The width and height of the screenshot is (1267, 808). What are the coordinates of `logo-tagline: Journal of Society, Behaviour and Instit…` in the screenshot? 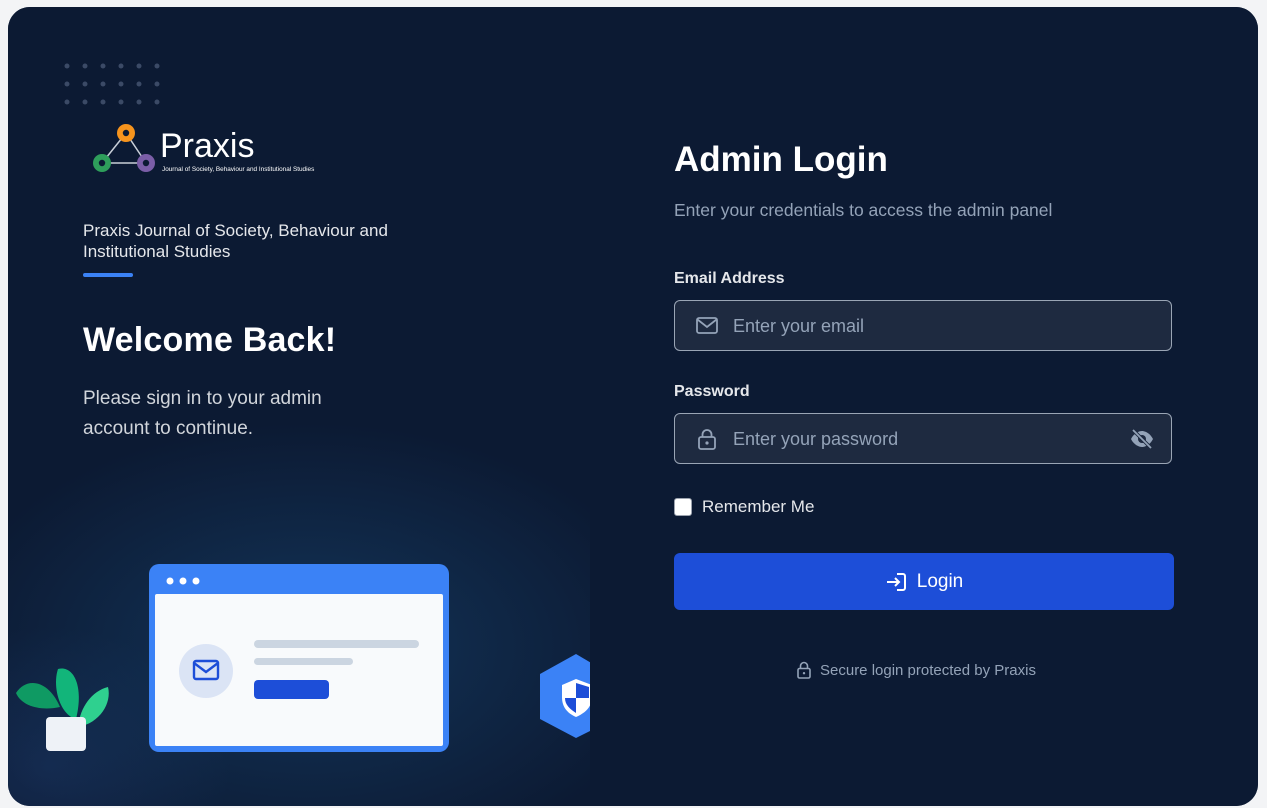 It's located at (238, 169).